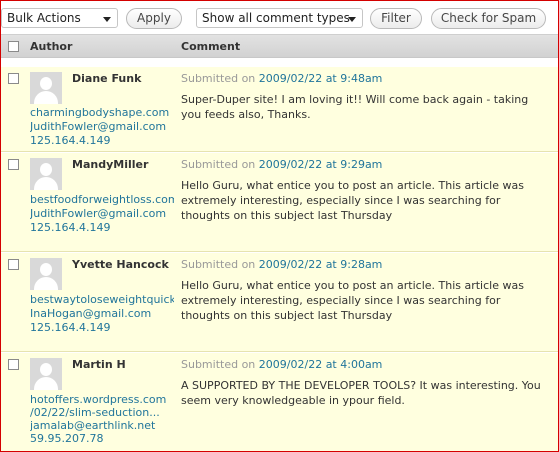 The height and width of the screenshot is (452, 559). What do you see at coordinates (44, 18) in the screenshot?
I see `bulk-actions-label: Bulk Actions` at bounding box center [44, 18].